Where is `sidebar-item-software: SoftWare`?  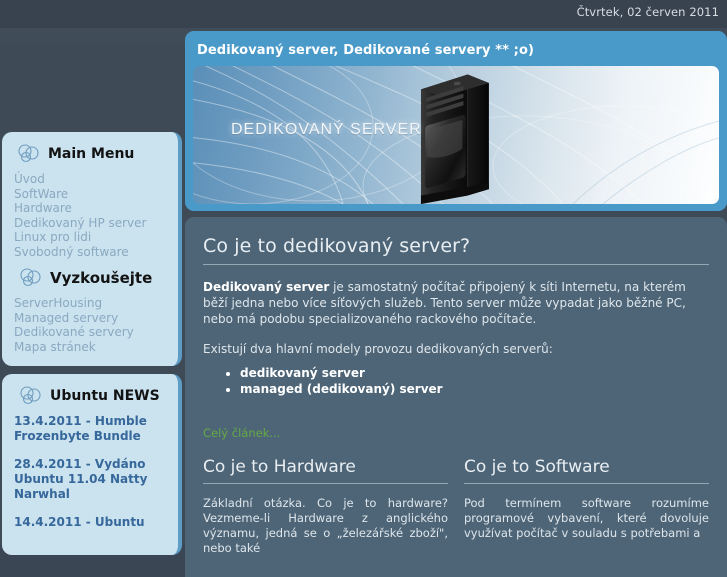 sidebar-item-software: SoftWare is located at coordinates (90, 194).